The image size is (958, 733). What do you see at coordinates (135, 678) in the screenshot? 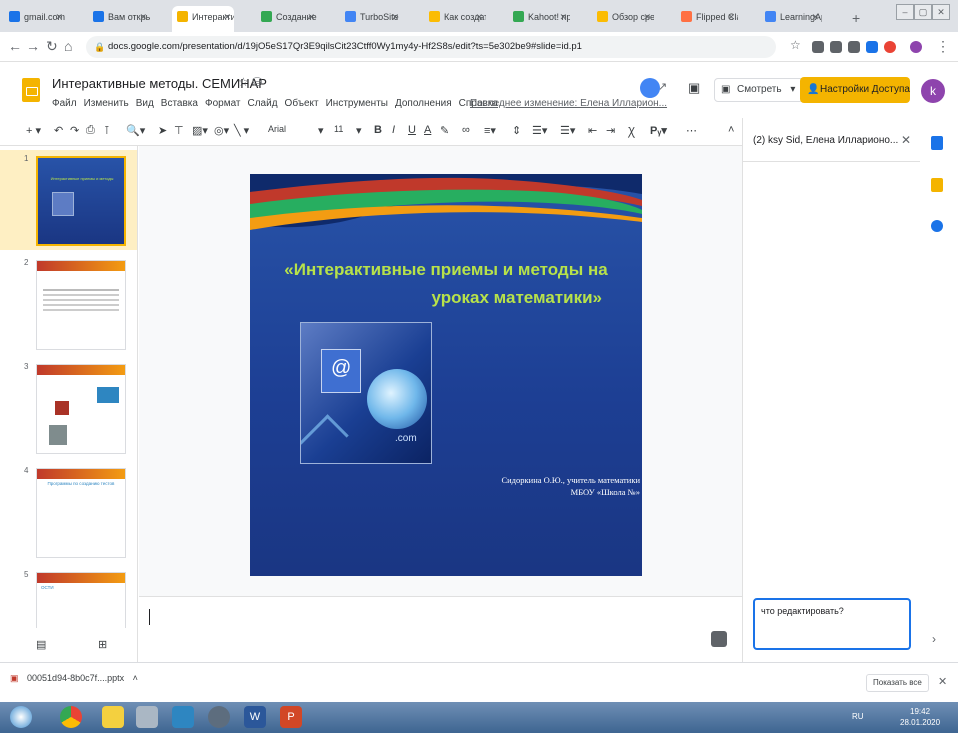
I see `chevron-up-icon: ˄` at bounding box center [135, 678].